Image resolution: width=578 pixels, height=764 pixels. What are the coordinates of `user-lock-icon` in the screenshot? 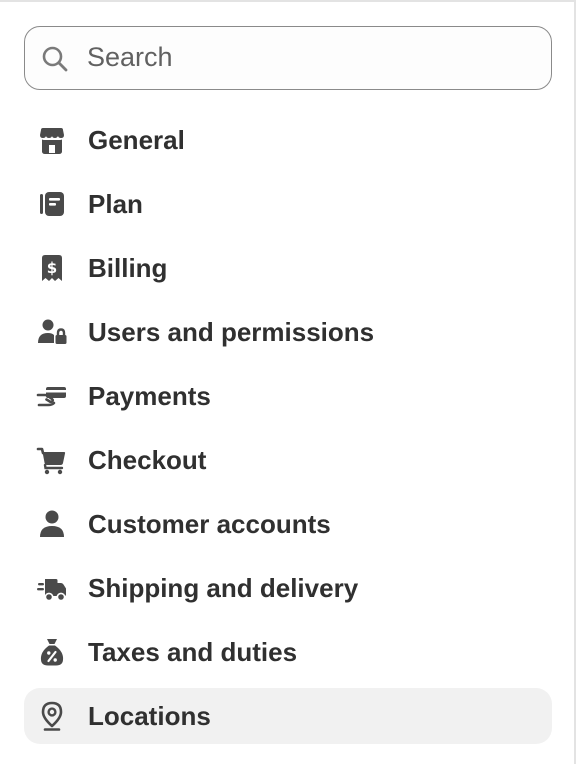 It's located at (52, 332).